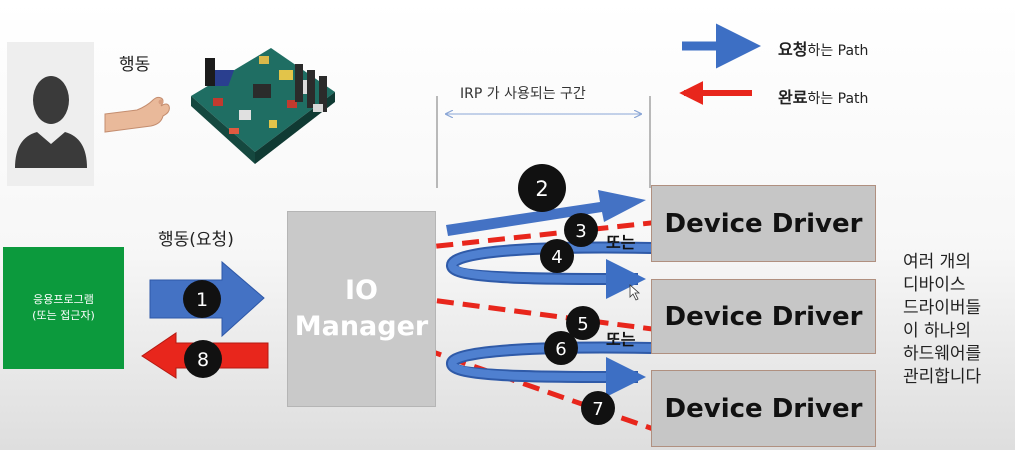  What do you see at coordinates (361, 326) in the screenshot?
I see `io-manager-label-line2: Manager` at bounding box center [361, 326].